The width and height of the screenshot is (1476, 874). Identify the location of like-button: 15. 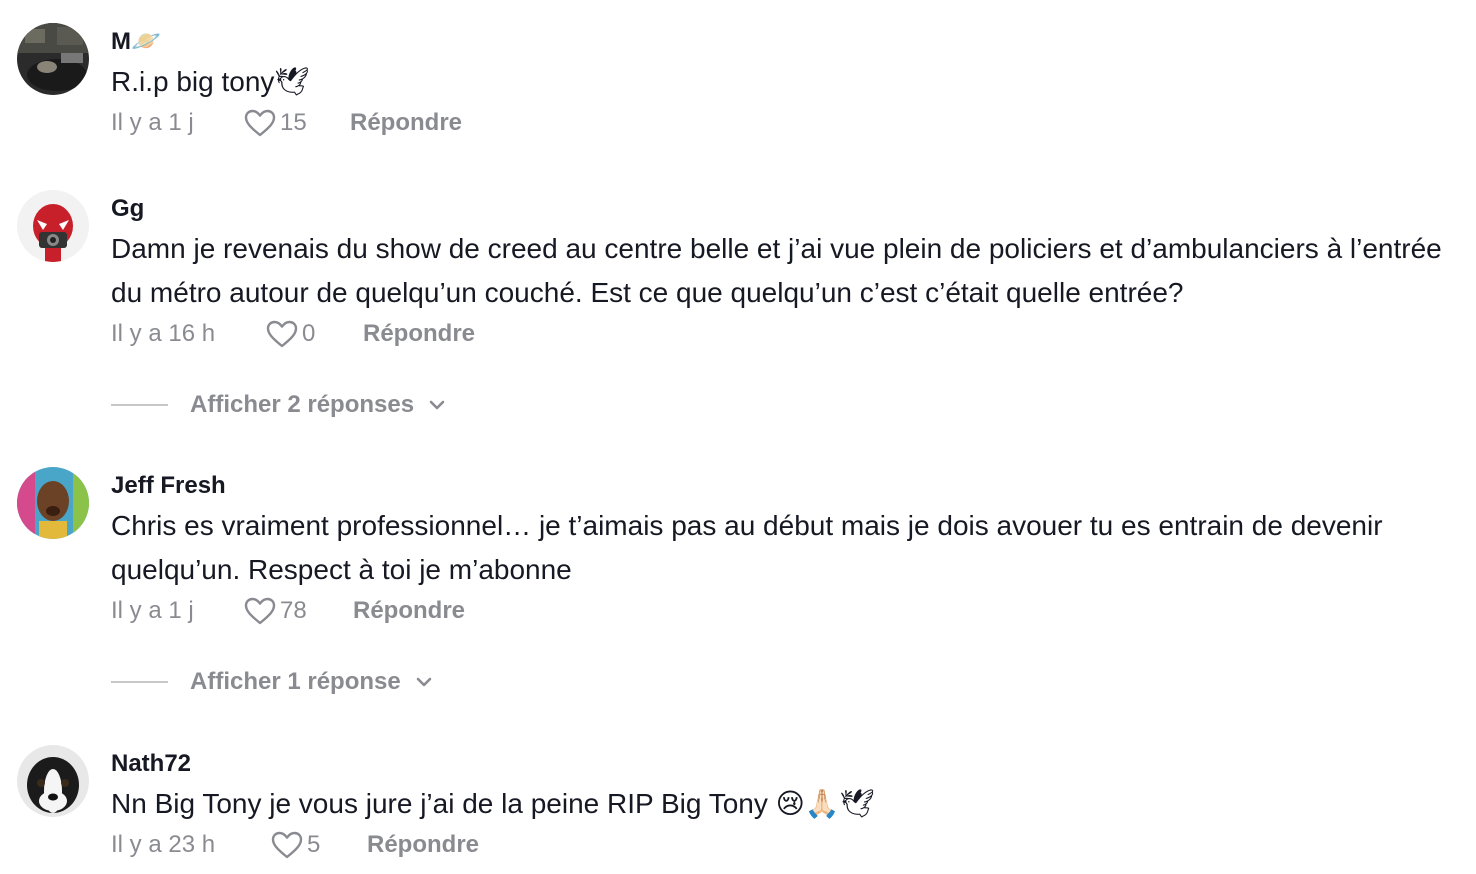
(275, 123).